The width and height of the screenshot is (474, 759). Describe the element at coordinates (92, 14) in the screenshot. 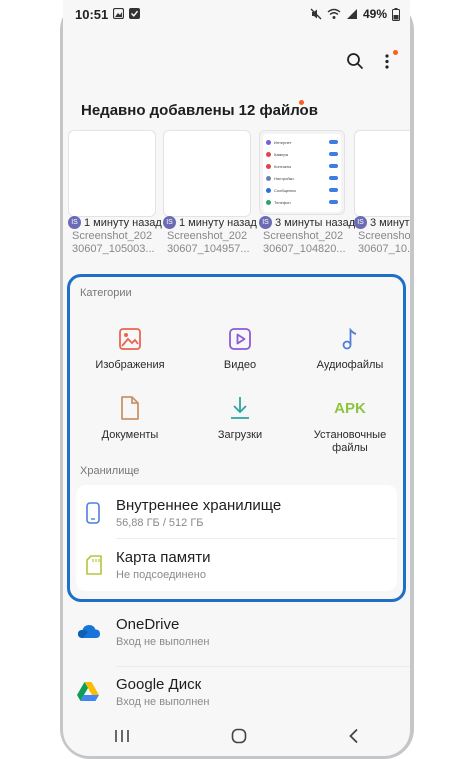

I see `status-time: 10:51` at that location.